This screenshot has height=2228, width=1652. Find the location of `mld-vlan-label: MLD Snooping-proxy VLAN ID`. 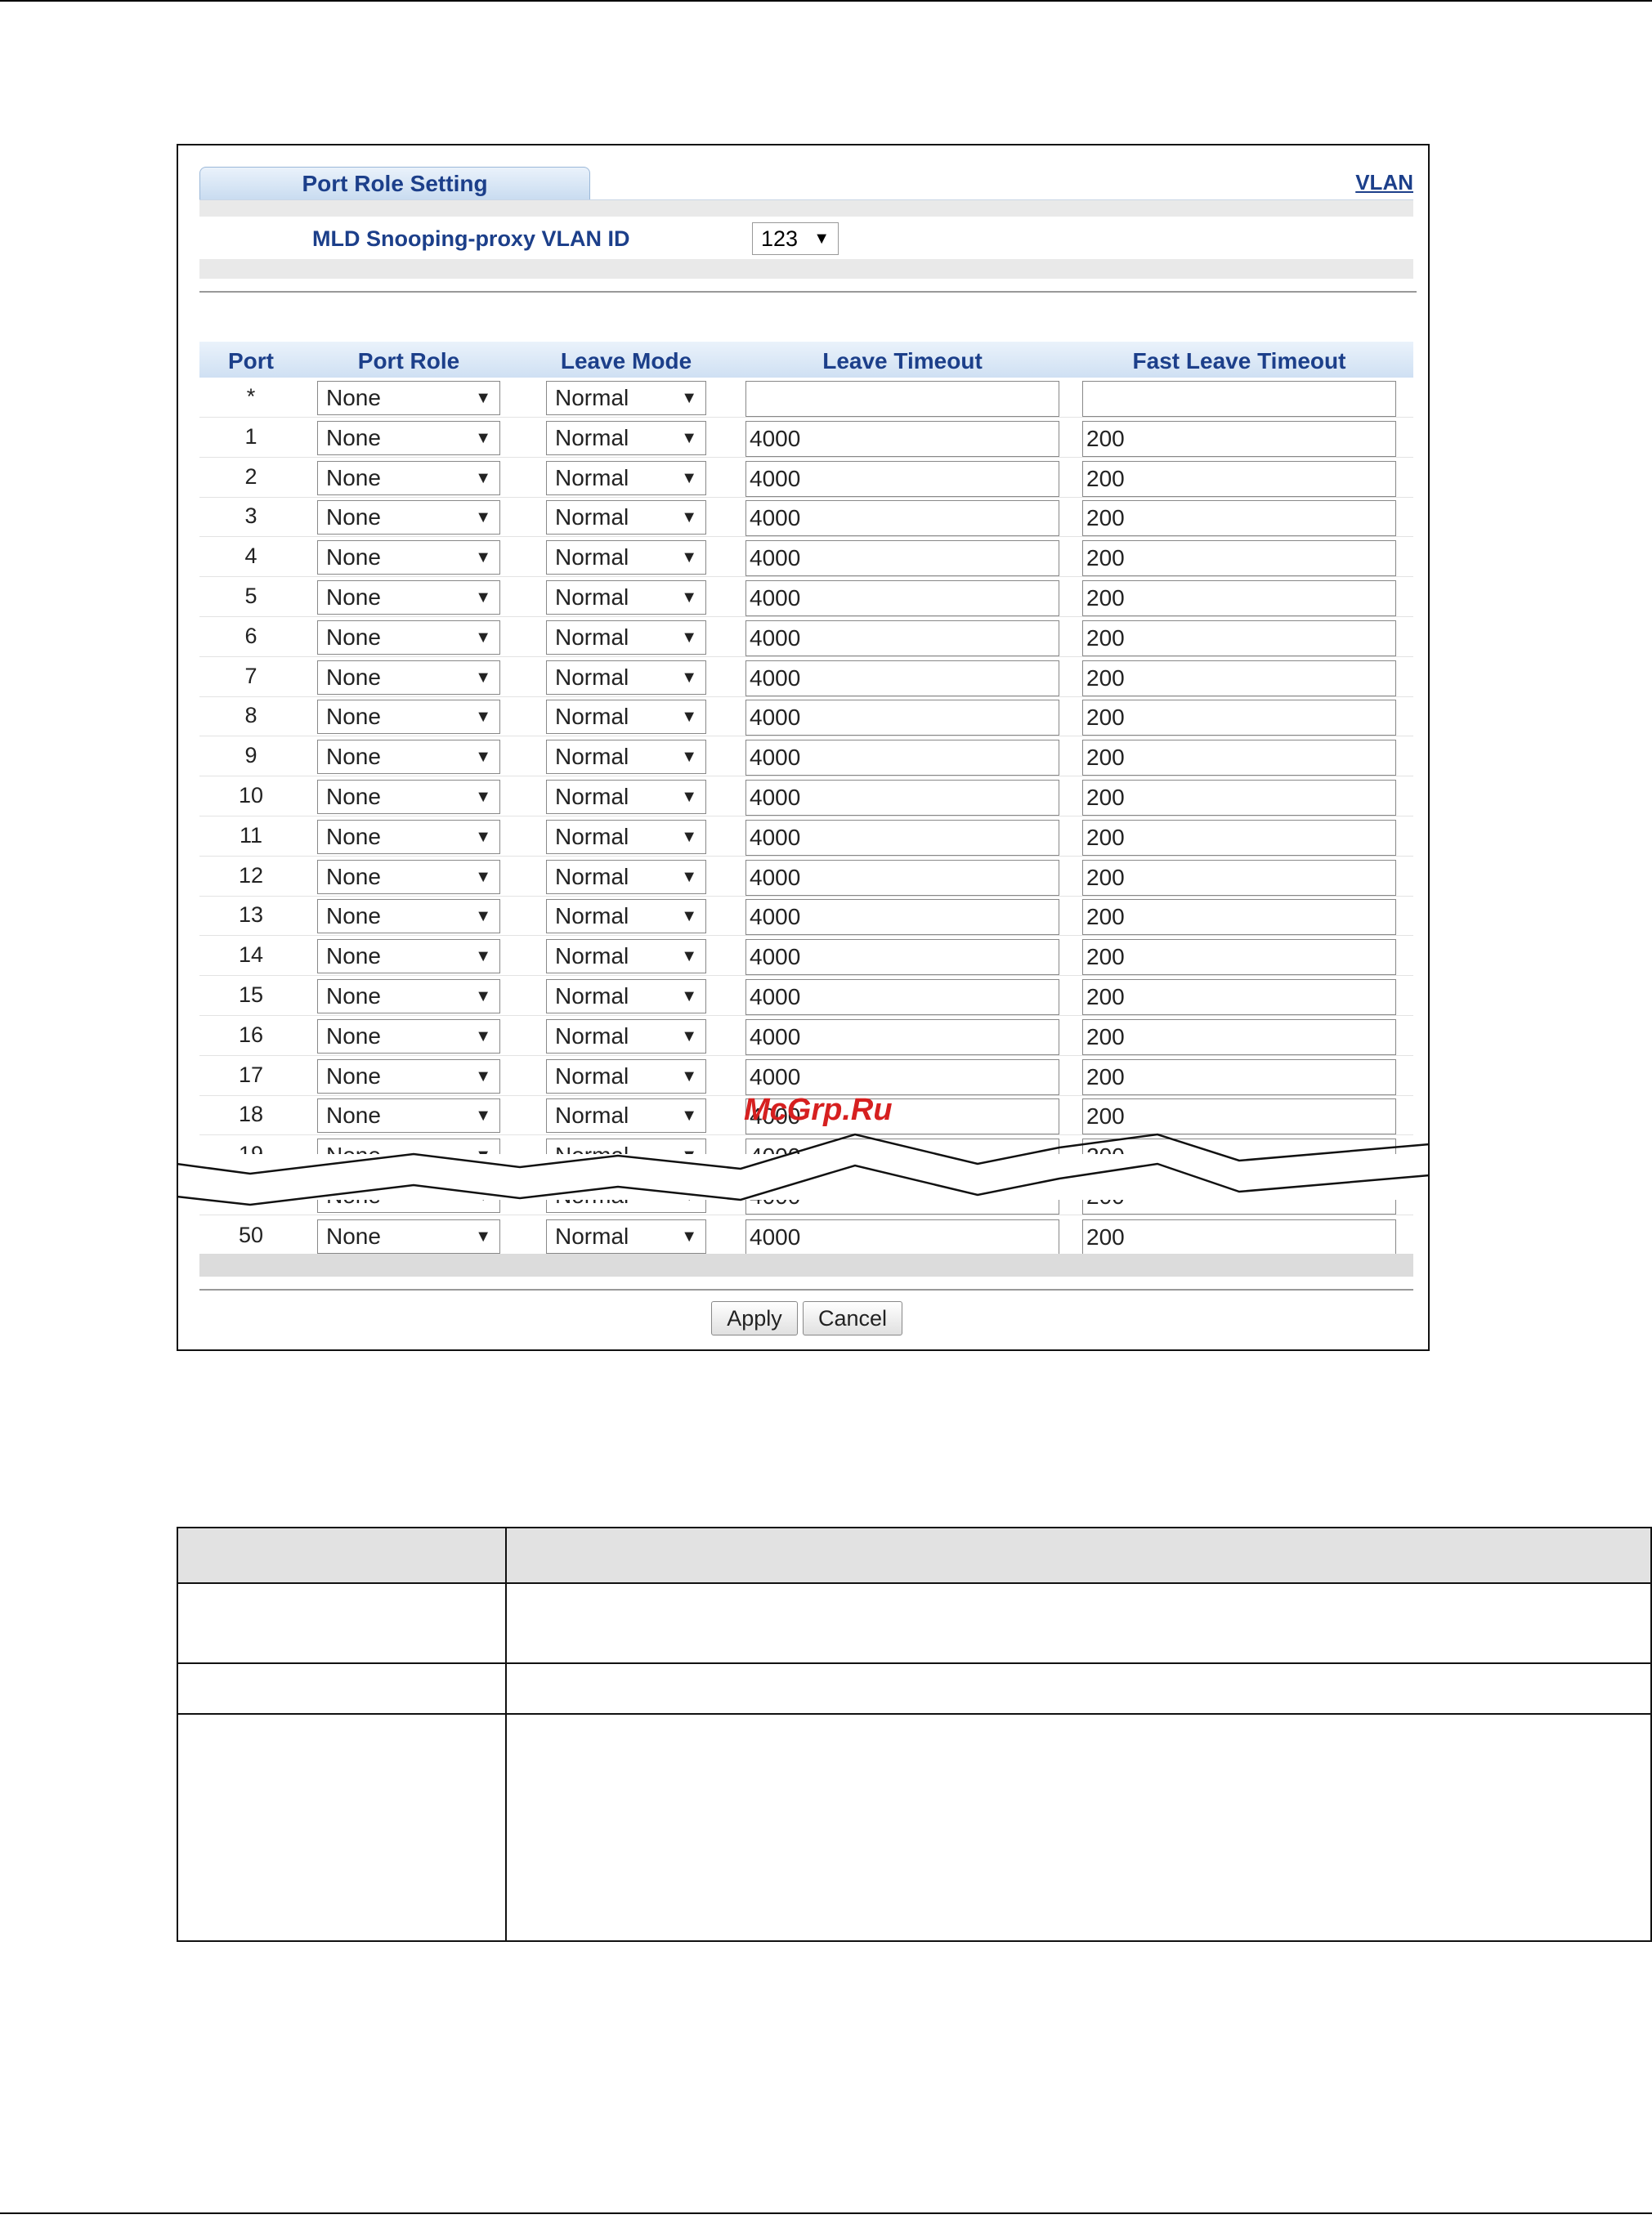

mld-vlan-label: MLD Snooping-proxy VLAN ID is located at coordinates (471, 238).